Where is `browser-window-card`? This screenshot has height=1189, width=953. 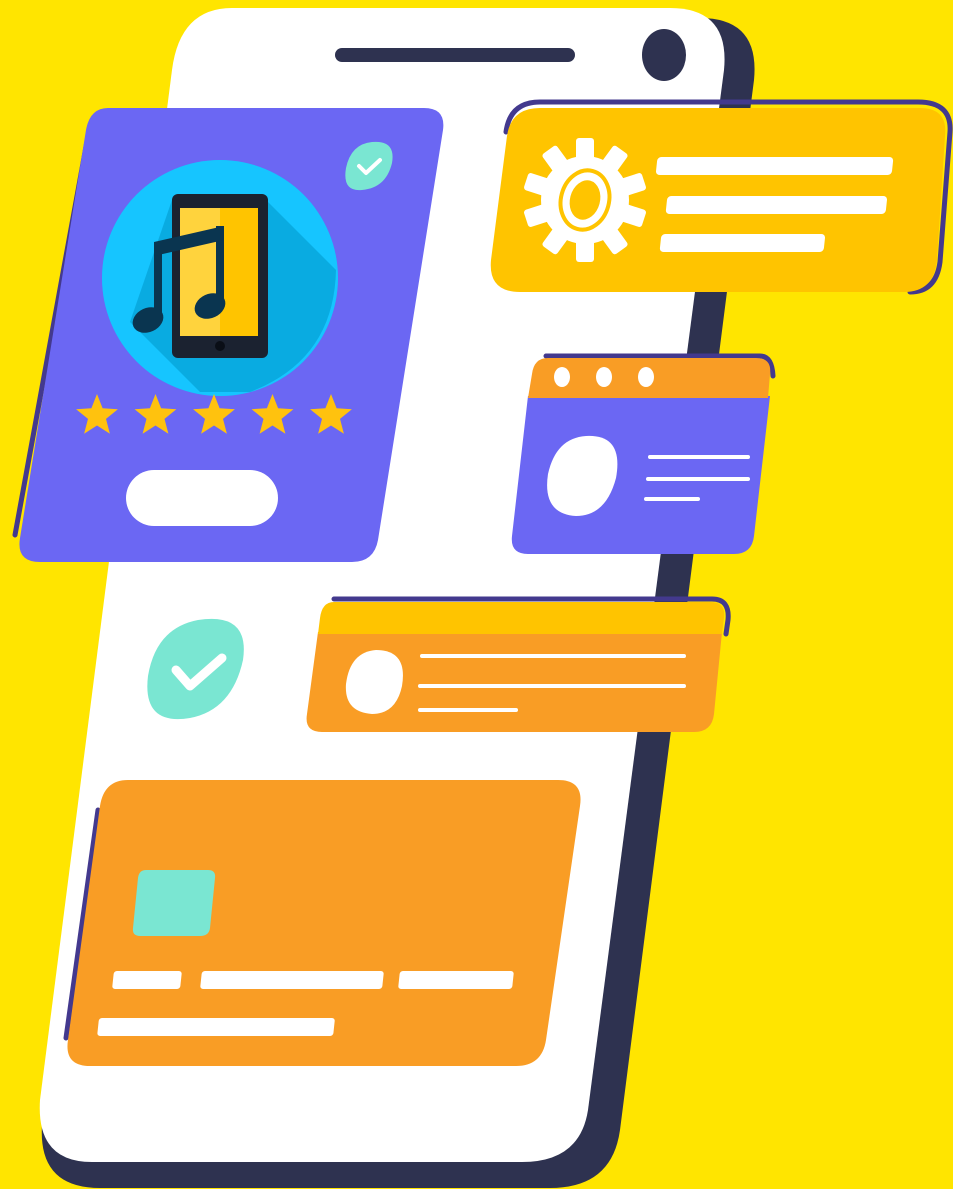
browser-window-card is located at coordinates (643, 453).